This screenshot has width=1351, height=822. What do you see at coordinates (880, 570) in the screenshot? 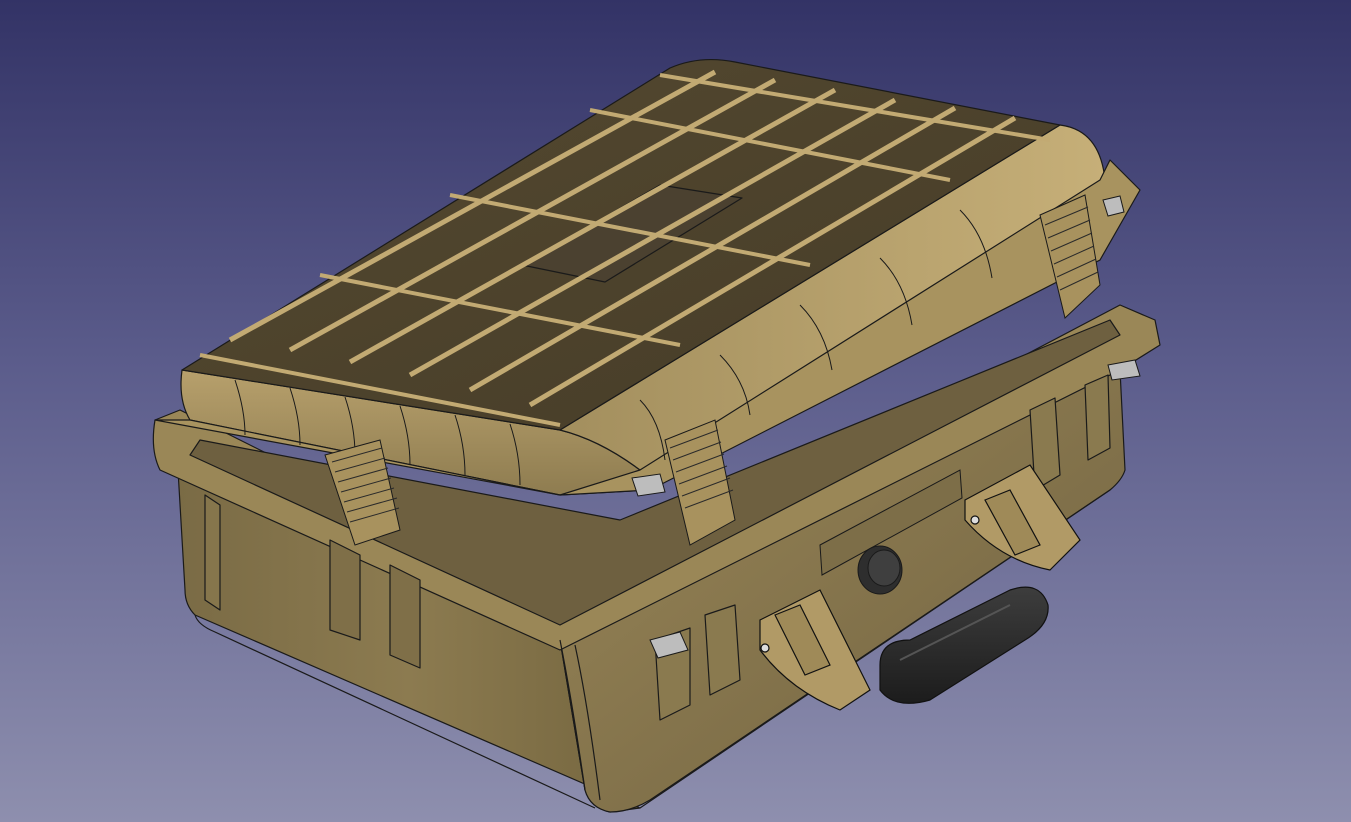
I see `pressure-valve` at bounding box center [880, 570].